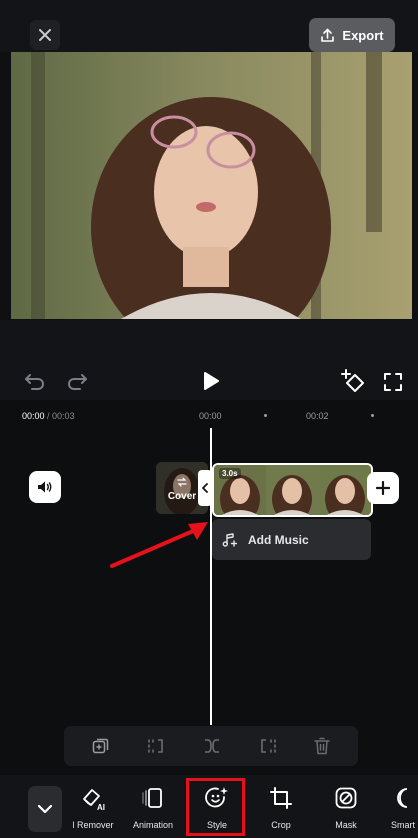  What do you see at coordinates (35, 381) in the screenshot?
I see `undo-icon` at bounding box center [35, 381].